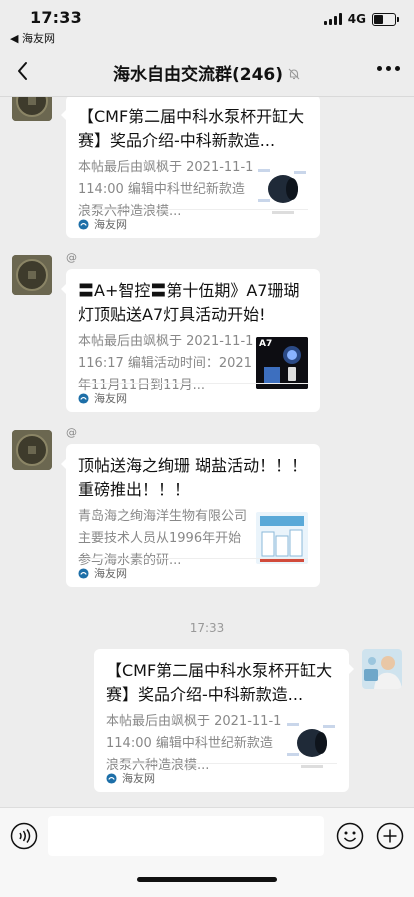 The image size is (414, 897). I want to click on message-input, so click(186, 836).